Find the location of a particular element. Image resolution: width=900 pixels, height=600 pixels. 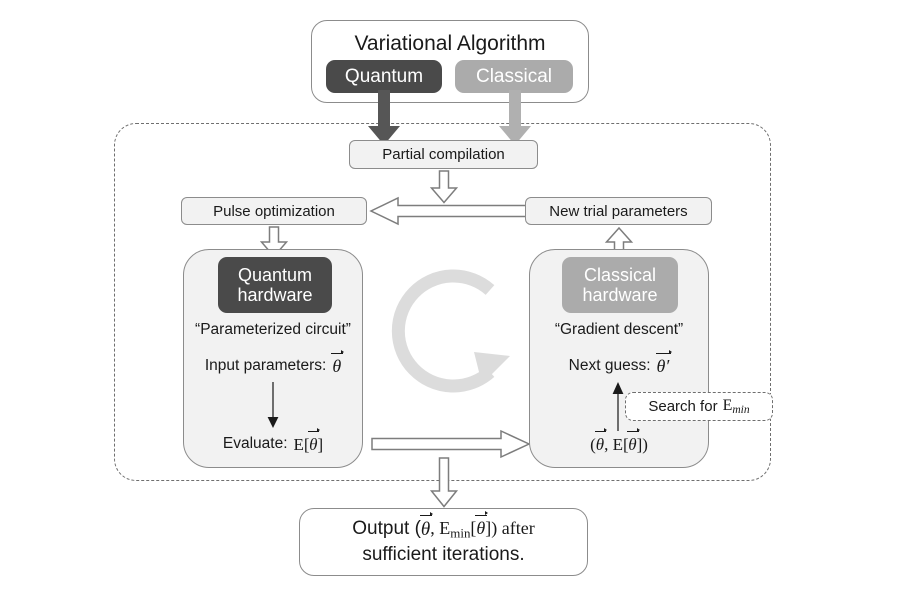

output-prefix: Output ( is located at coordinates (386, 528).